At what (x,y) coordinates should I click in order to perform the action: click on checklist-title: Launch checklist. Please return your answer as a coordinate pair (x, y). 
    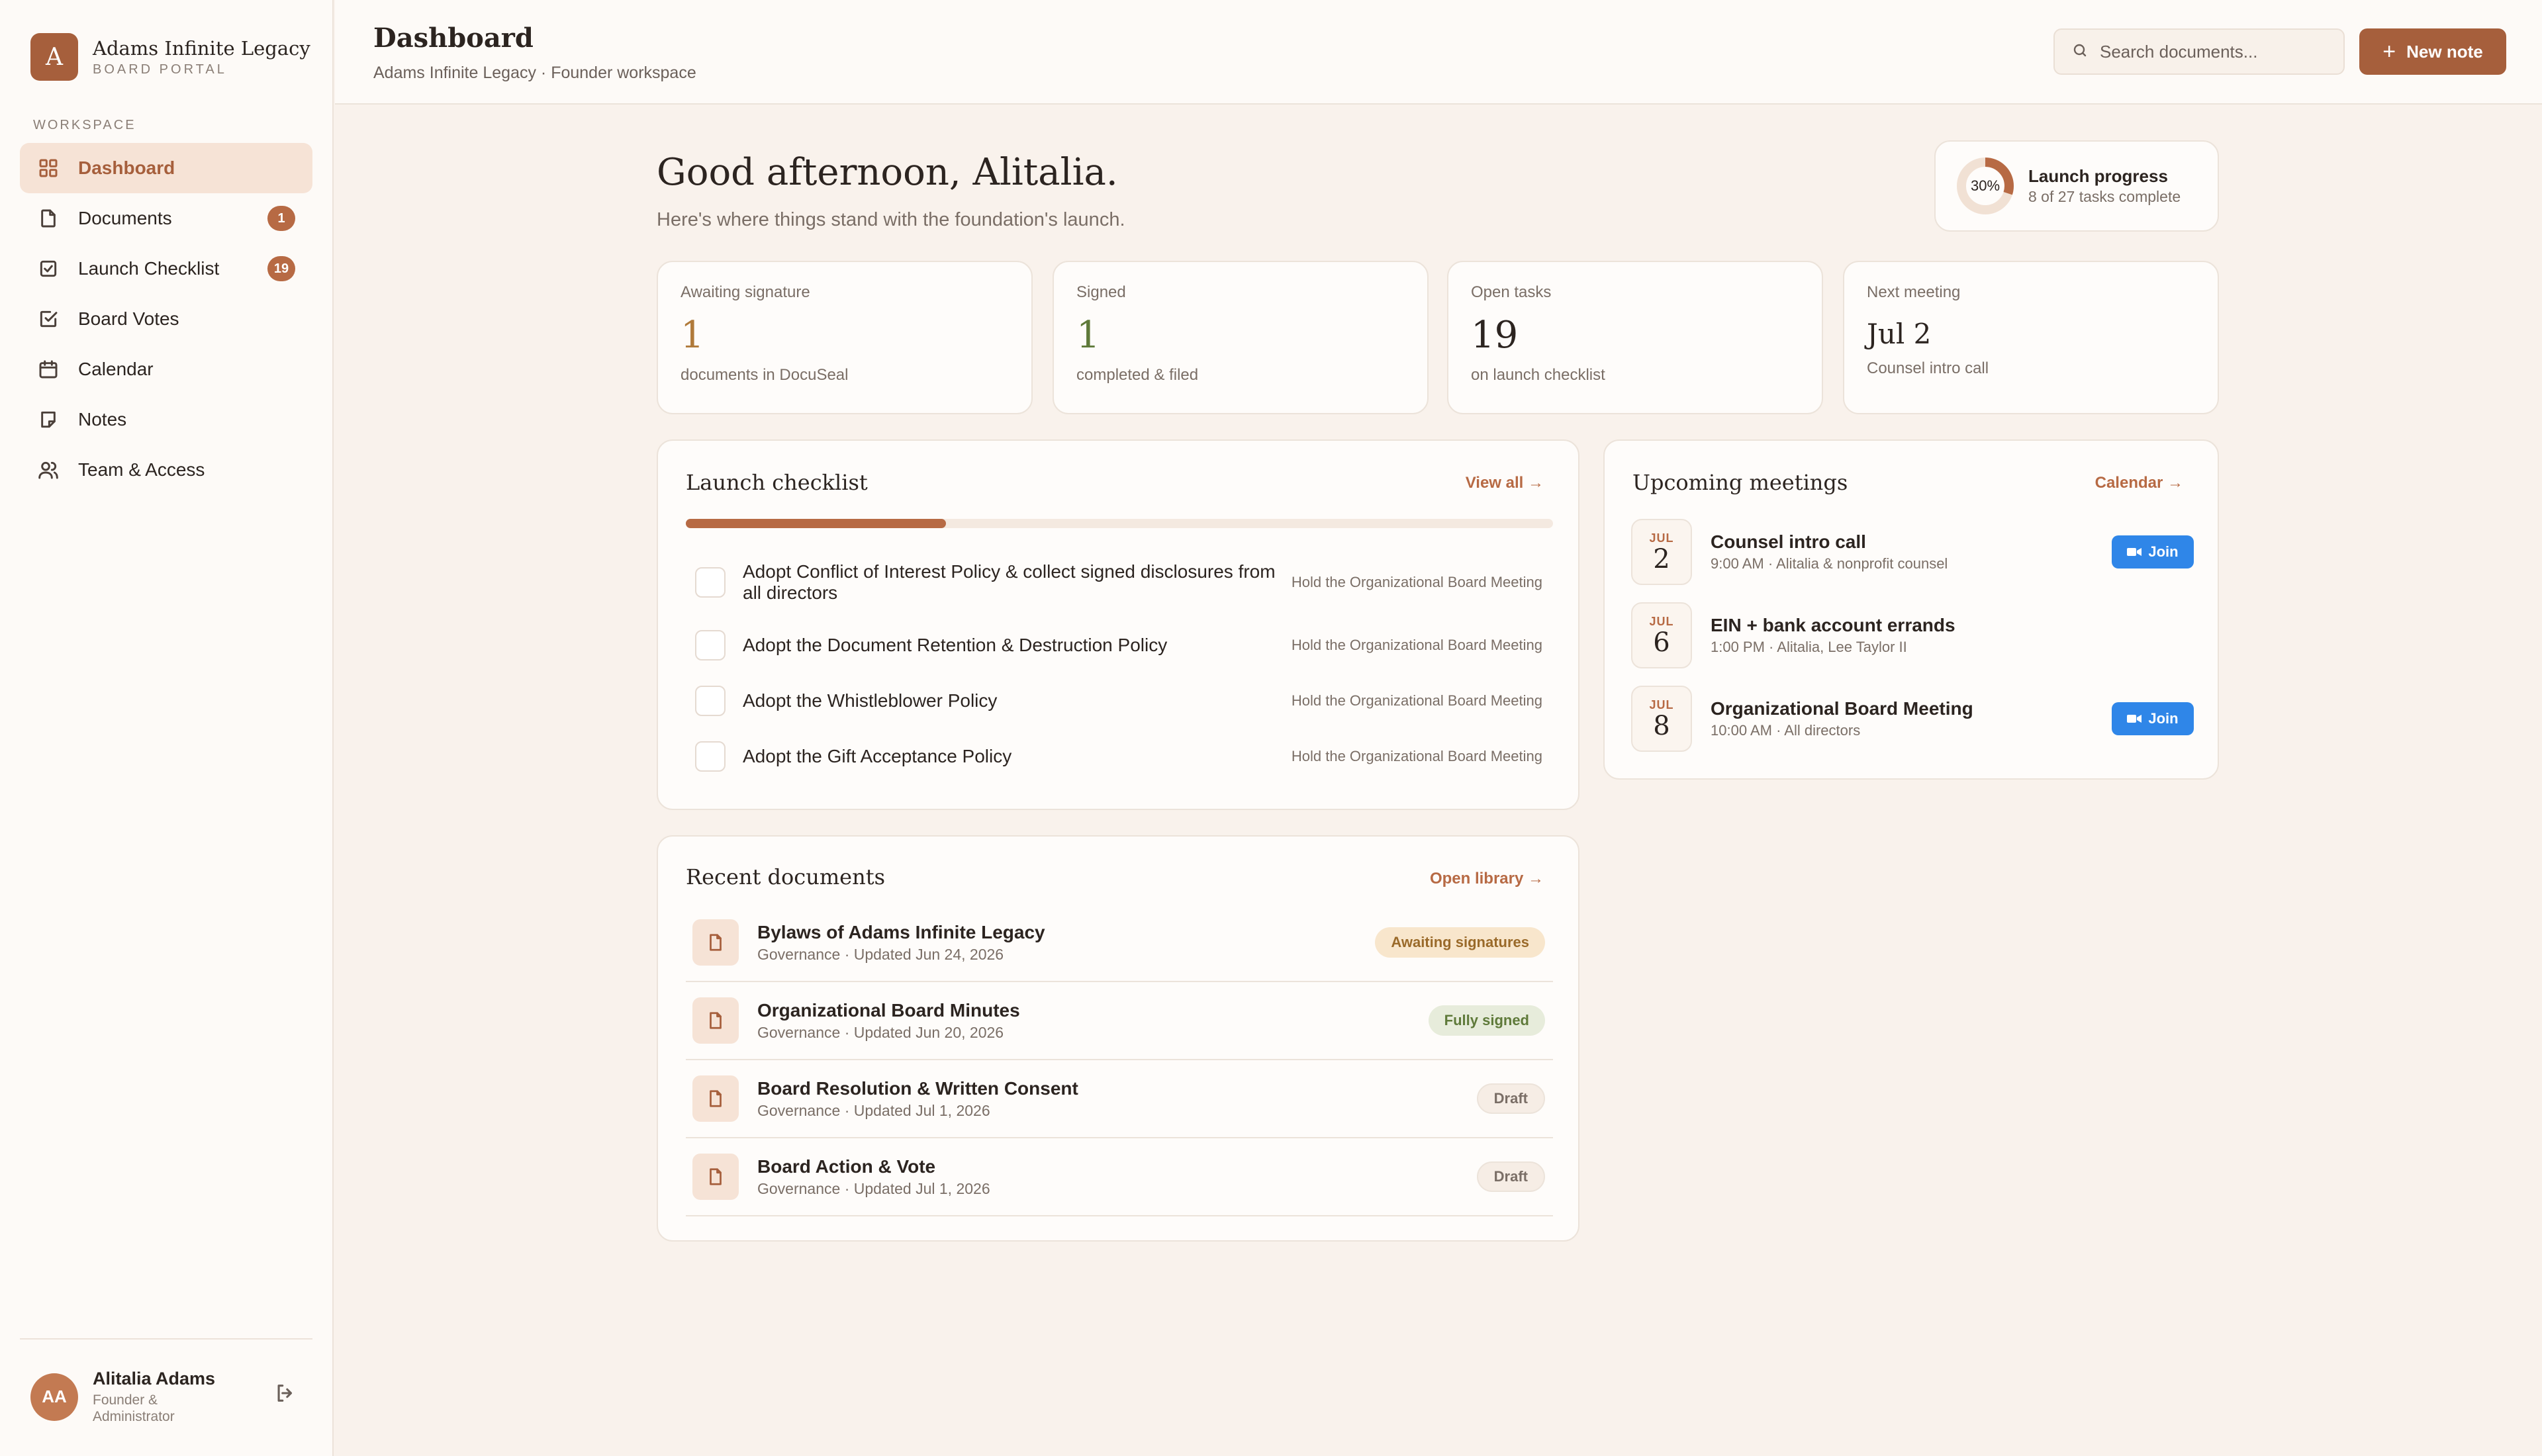
    Looking at the image, I should click on (777, 483).